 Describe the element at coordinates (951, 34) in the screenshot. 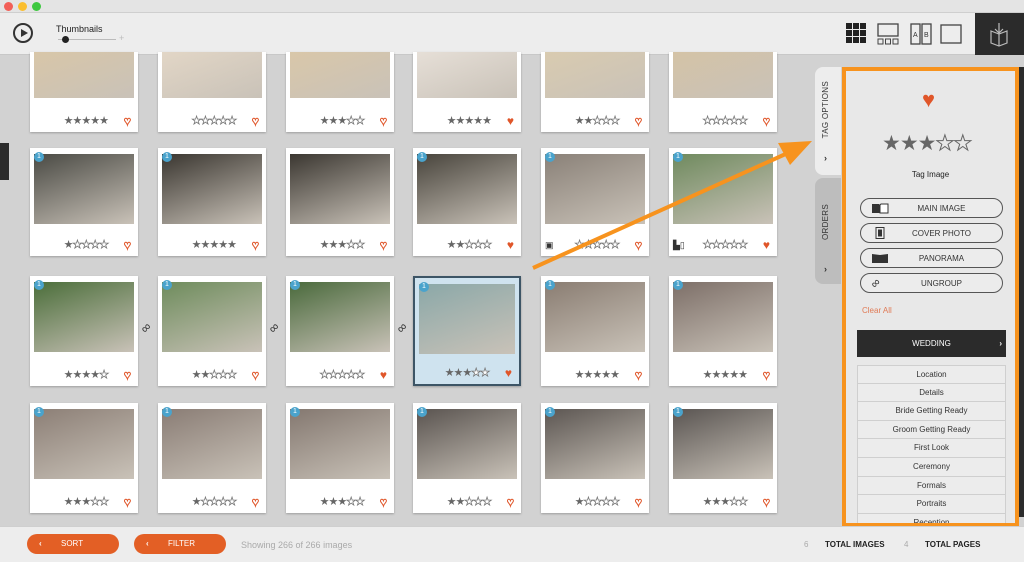

I see `single-view-icon` at that location.